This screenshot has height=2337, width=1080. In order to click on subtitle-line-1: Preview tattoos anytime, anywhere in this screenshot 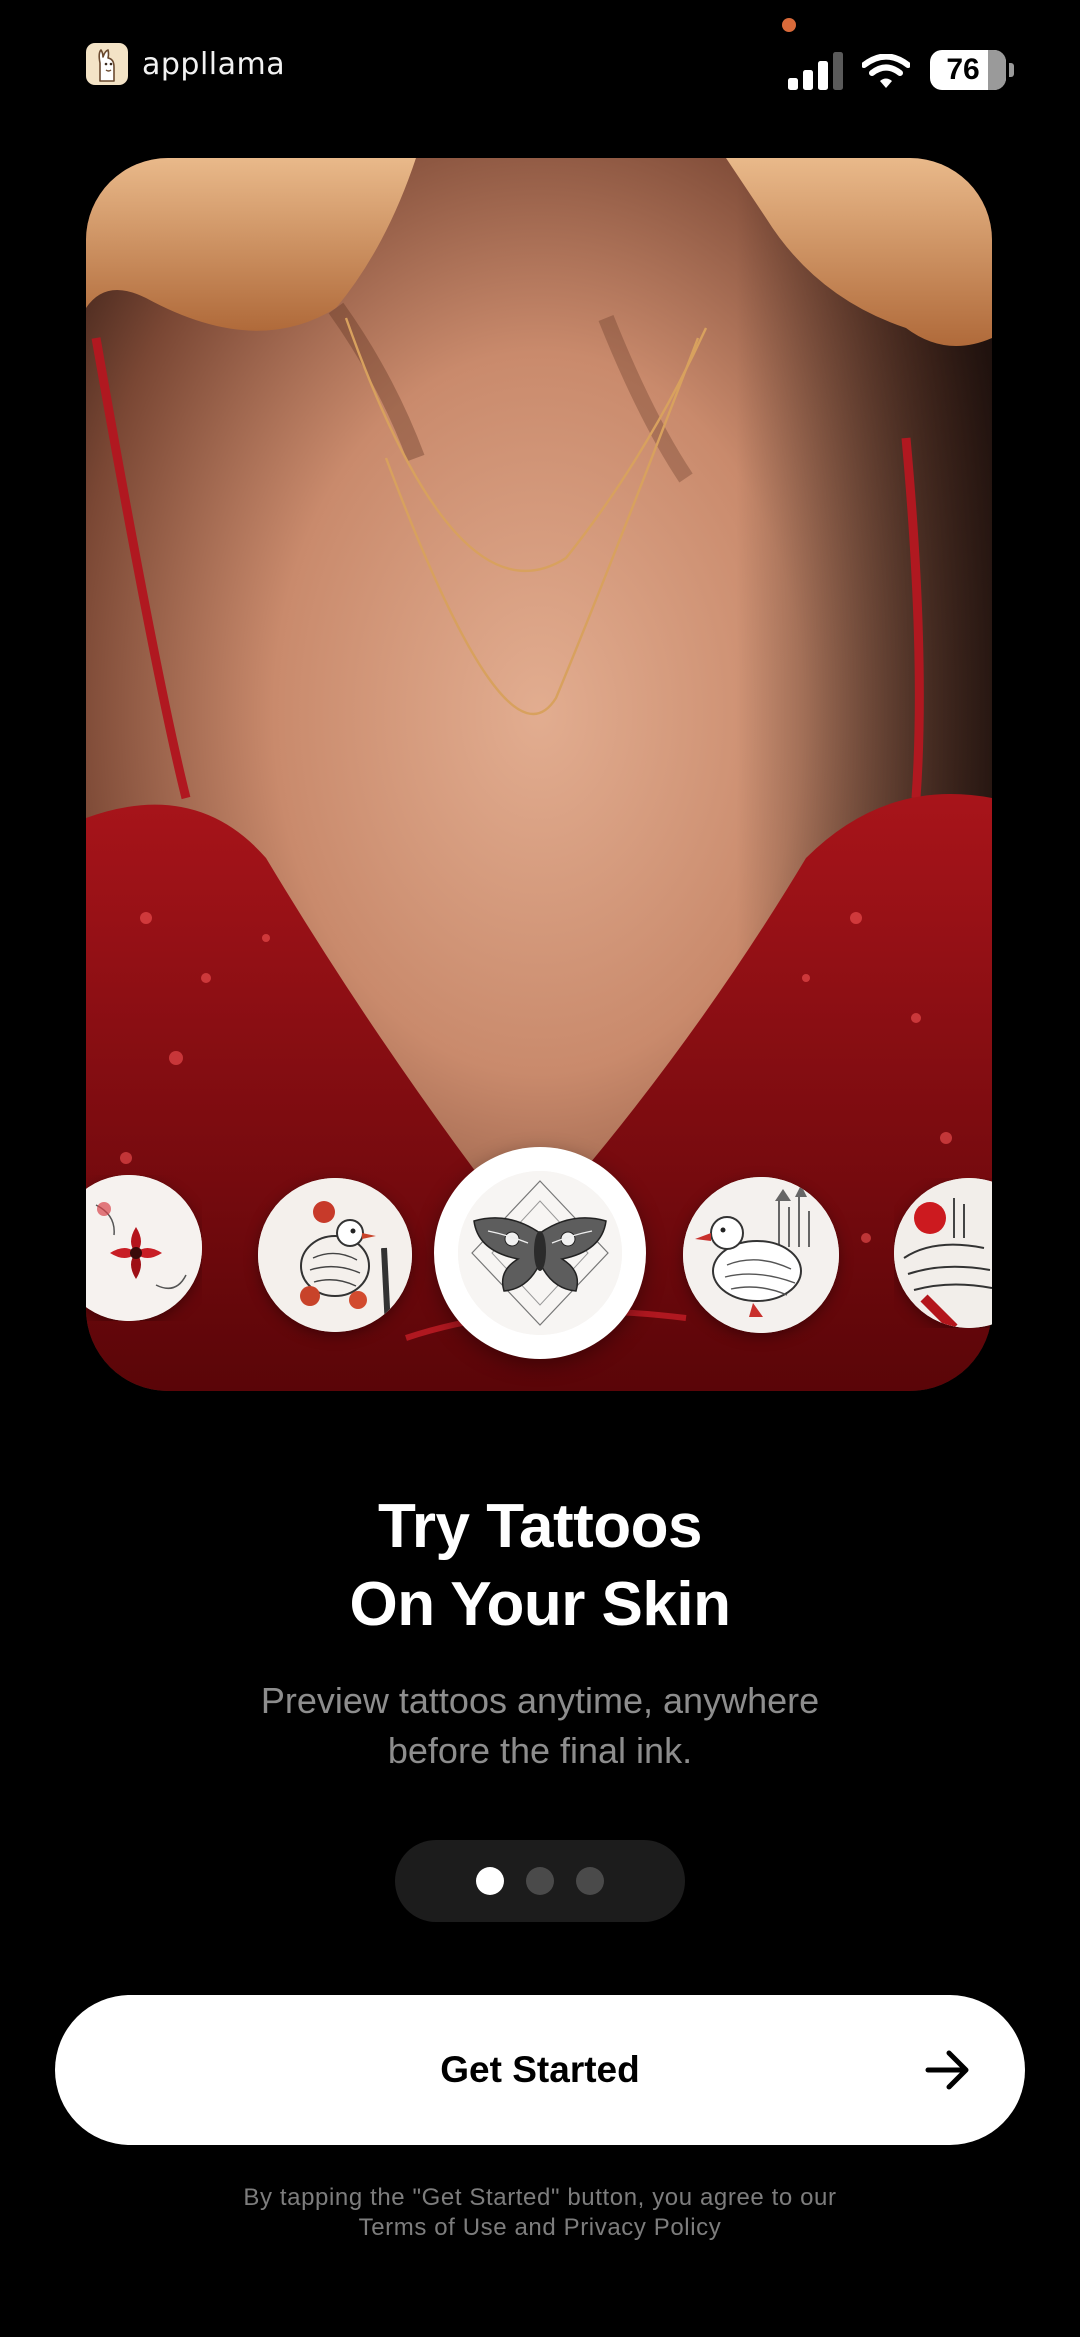, I will do `click(540, 1700)`.